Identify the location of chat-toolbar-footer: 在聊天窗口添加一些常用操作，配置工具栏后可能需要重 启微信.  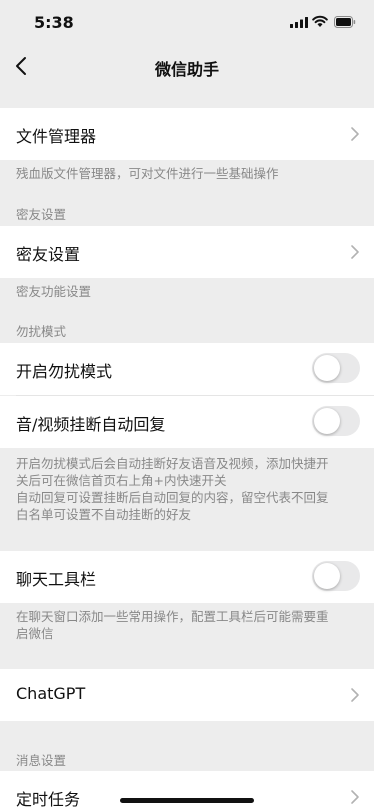
(190, 625).